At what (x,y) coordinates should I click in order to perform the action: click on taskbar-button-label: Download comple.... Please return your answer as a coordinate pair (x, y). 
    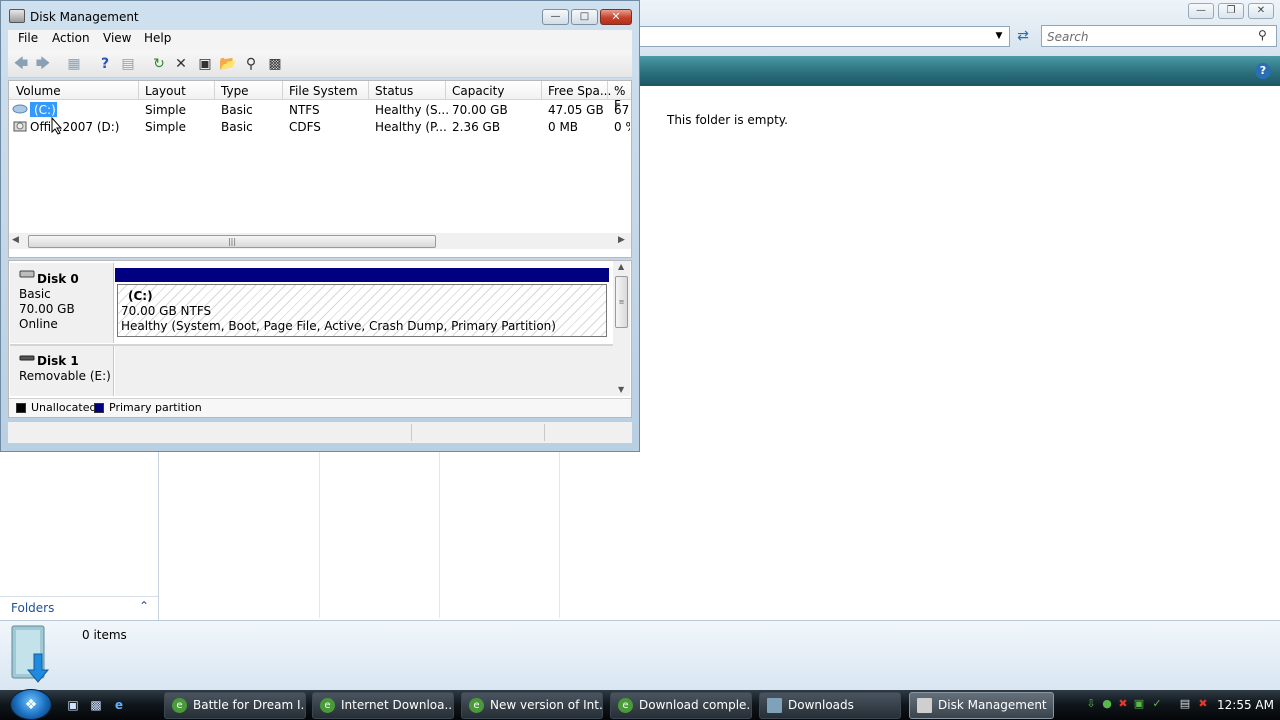
    Looking at the image, I should click on (695, 705).